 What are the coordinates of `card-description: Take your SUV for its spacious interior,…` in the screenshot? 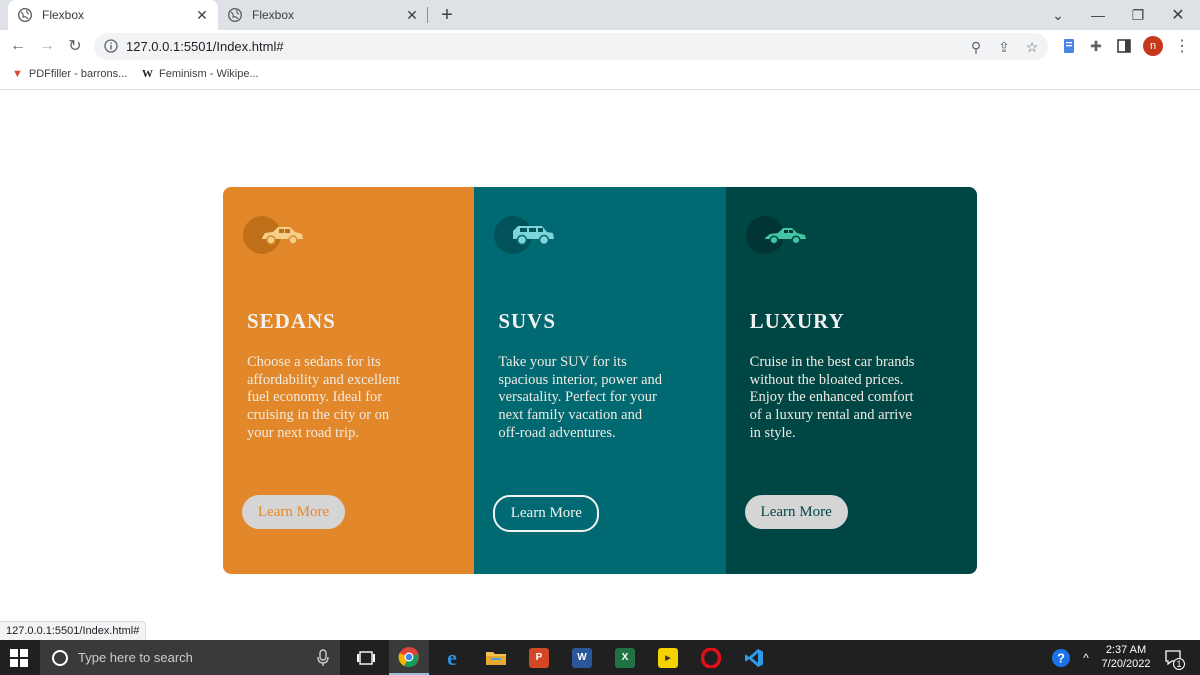 It's located at (580, 397).